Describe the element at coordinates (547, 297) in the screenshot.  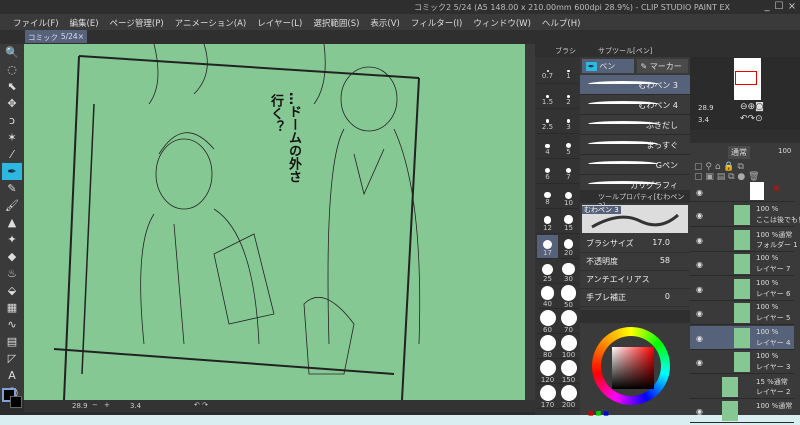
I see `brush-size-40: 40` at that location.